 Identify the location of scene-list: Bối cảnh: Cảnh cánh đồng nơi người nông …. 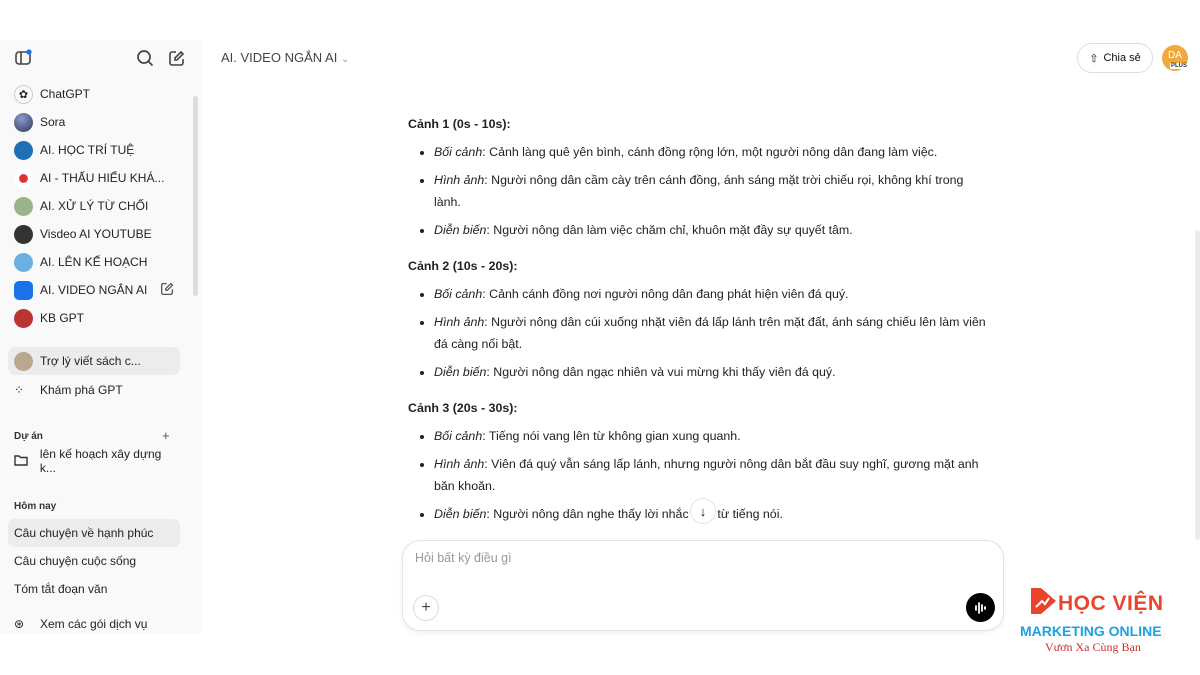
(698, 333).